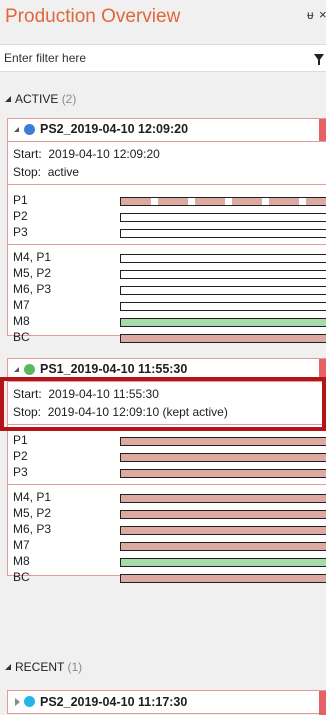 This screenshot has width=326, height=715. I want to click on recent-section-header: RECENT (1), so click(43, 667).